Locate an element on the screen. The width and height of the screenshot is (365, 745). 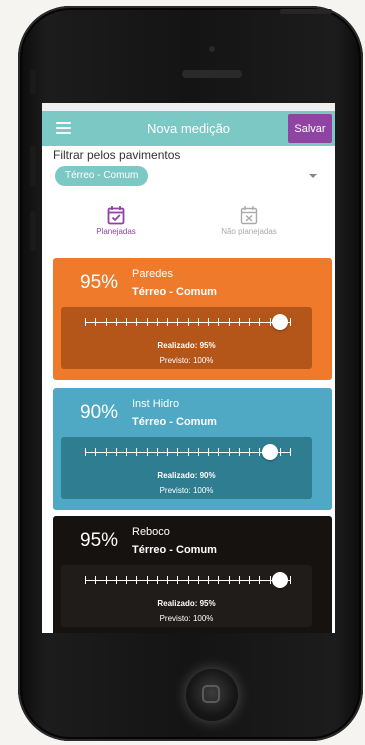
earpiece-speaker is located at coordinates (212, 74).